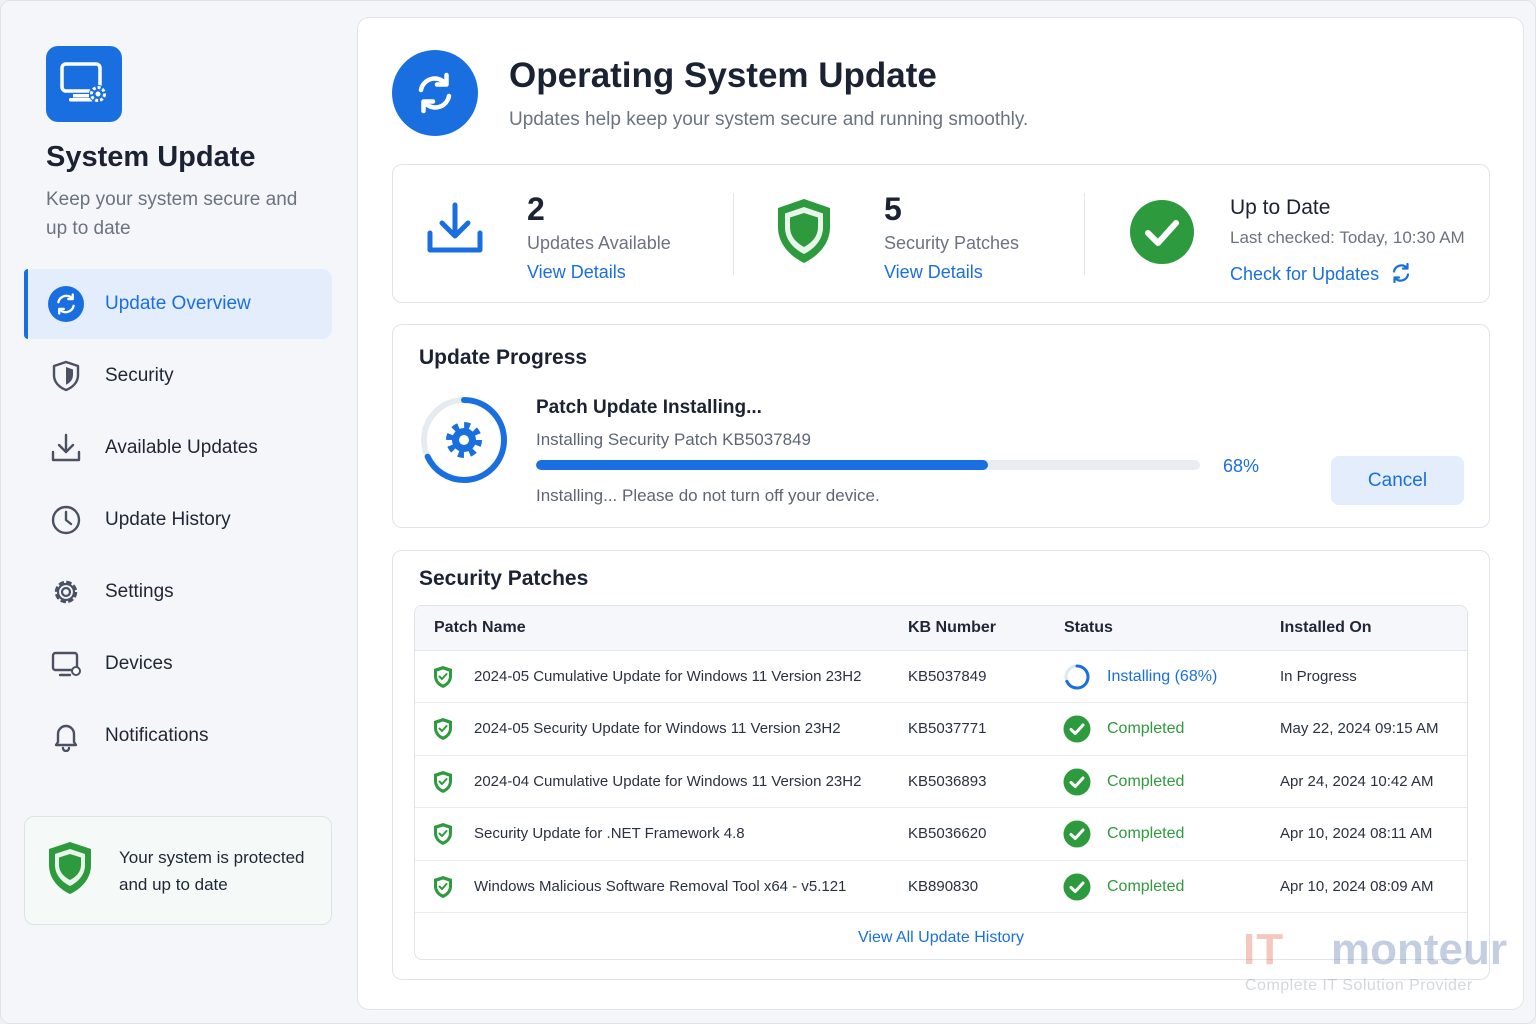 The width and height of the screenshot is (1536, 1024). I want to click on gear-icon, so click(66, 592).